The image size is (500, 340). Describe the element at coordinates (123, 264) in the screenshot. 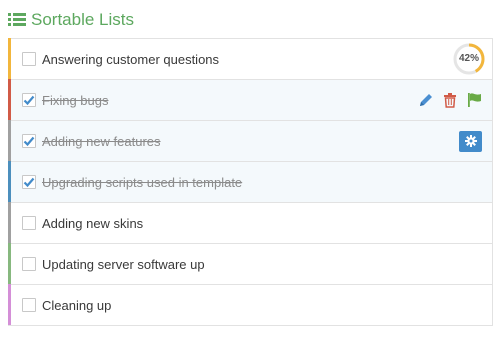

I see `task-label: Updating server software up` at that location.